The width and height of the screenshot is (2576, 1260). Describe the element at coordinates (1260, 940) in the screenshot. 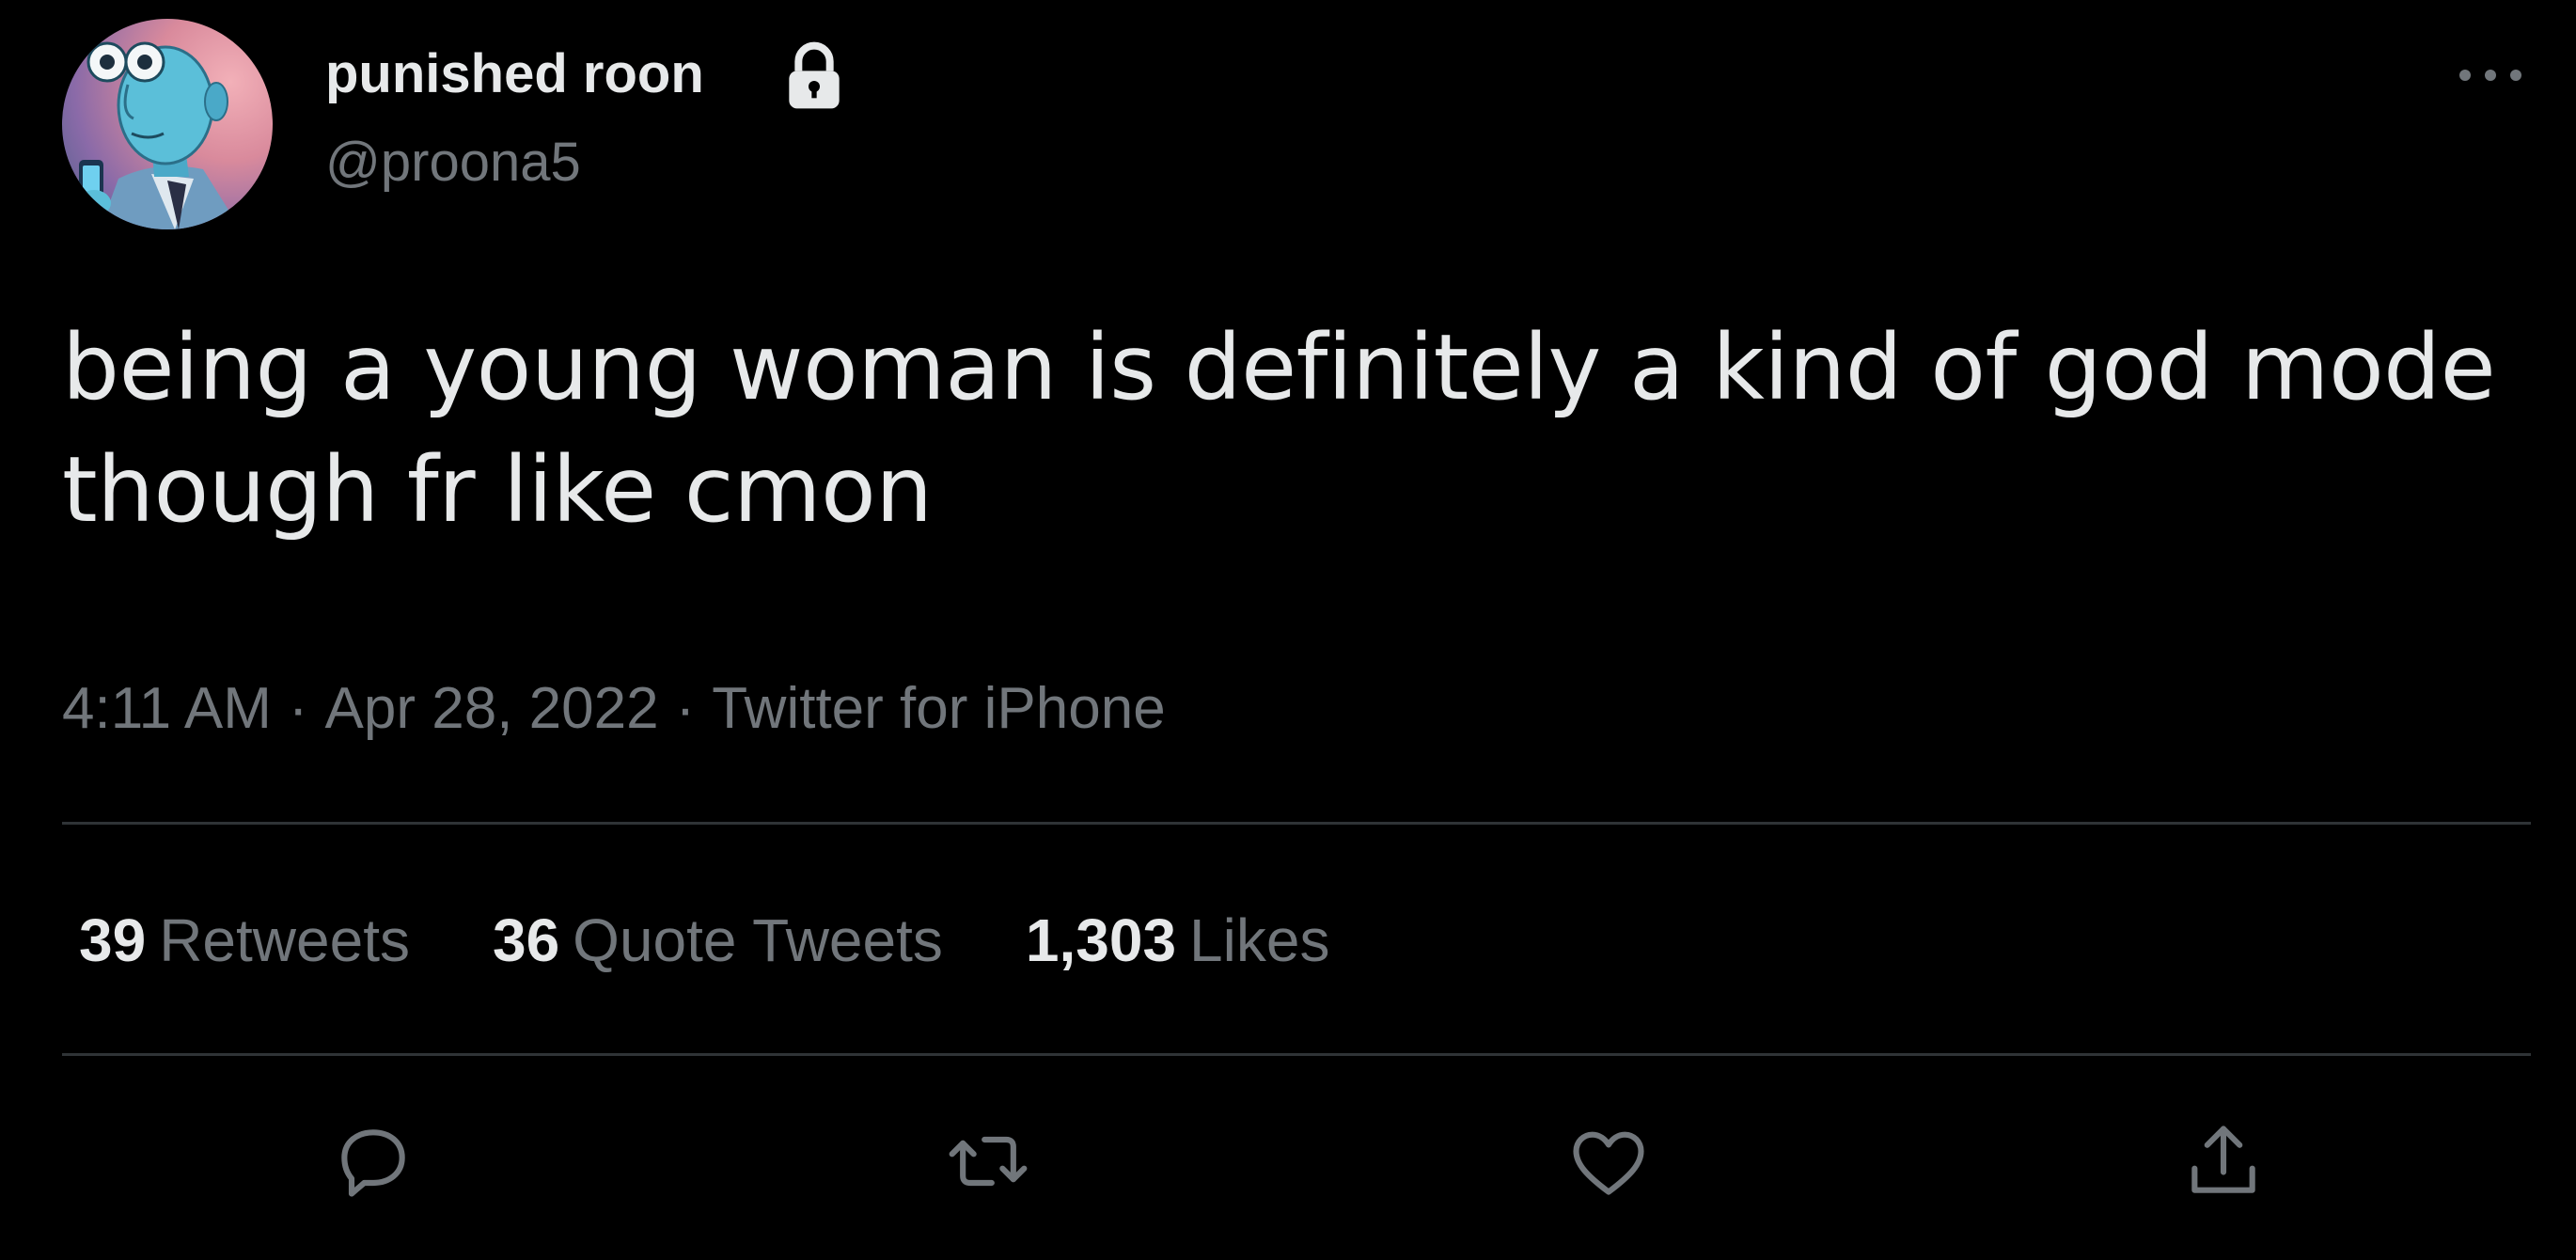

I see `likes-label: Likes` at that location.